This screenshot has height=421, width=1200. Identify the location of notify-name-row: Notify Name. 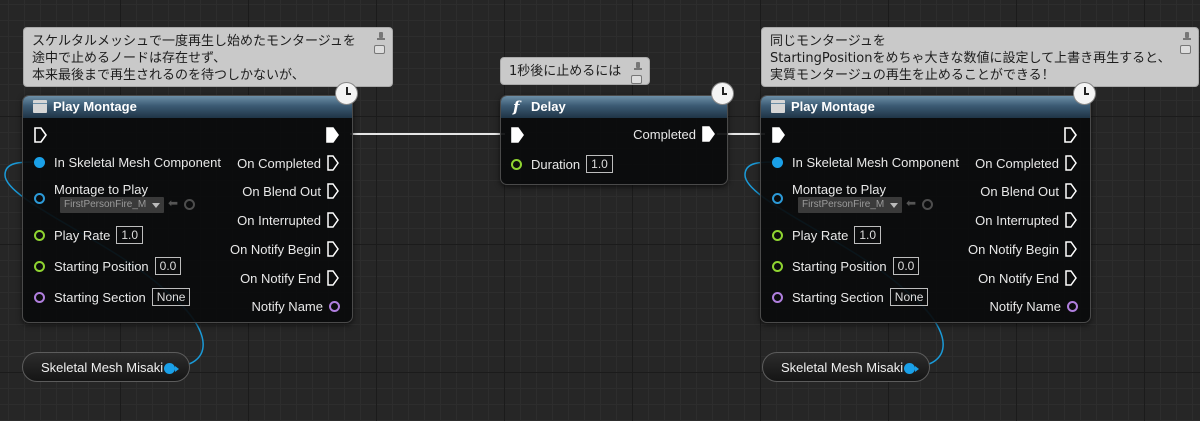
(295, 306).